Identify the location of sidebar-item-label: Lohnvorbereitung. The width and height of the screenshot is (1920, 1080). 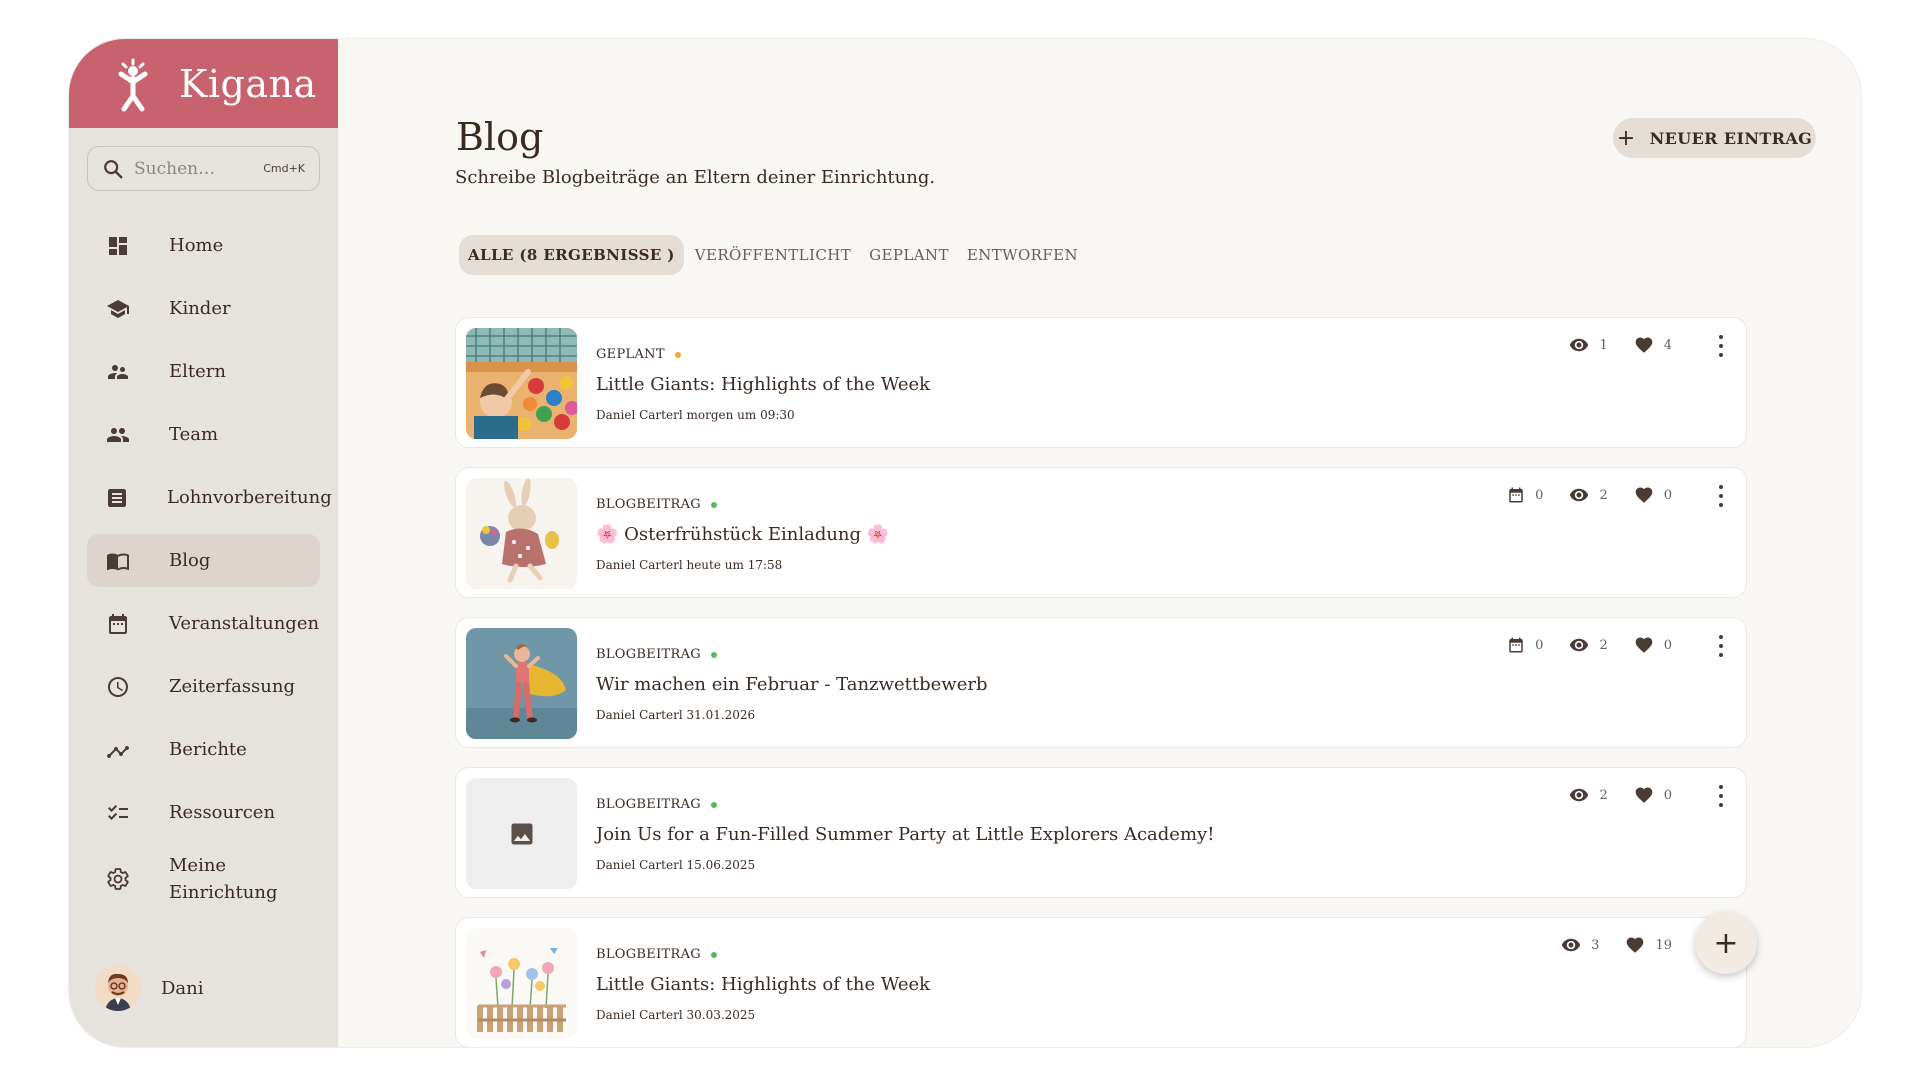
(249, 497).